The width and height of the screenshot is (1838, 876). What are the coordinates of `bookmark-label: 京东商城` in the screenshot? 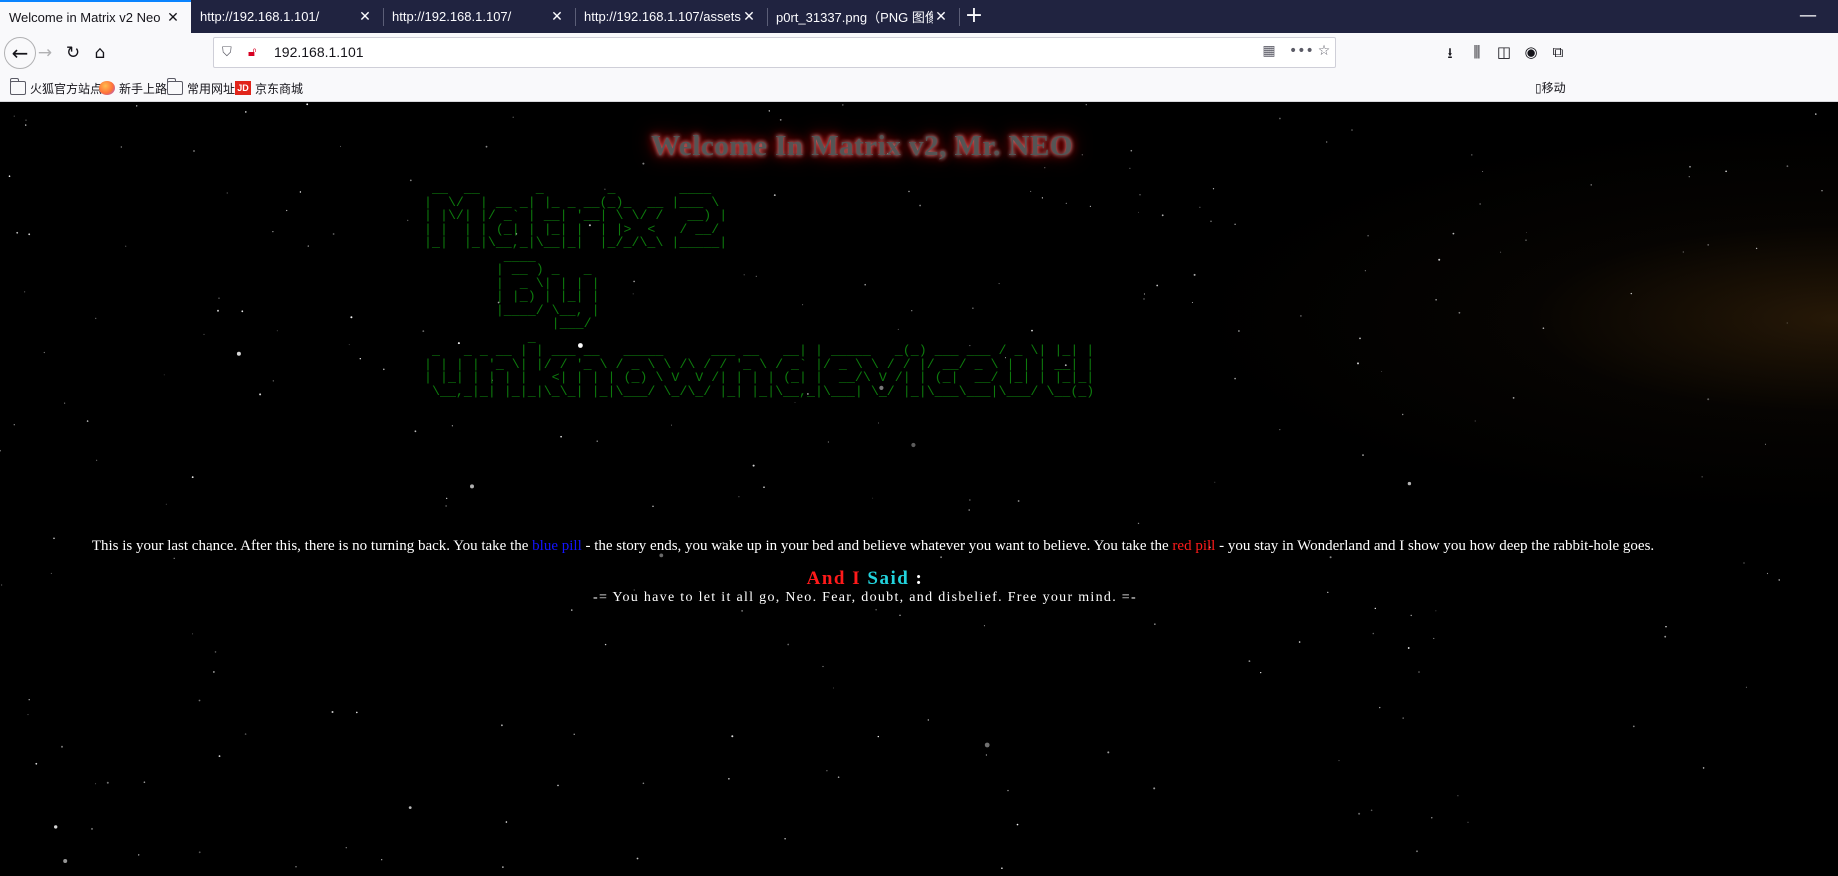 It's located at (279, 88).